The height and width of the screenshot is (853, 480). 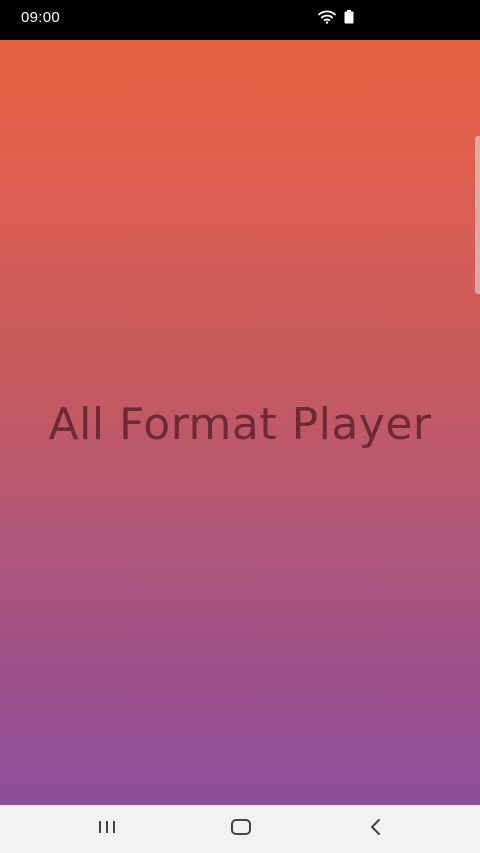 What do you see at coordinates (477, 215) in the screenshot?
I see `edge-panel-handle` at bounding box center [477, 215].